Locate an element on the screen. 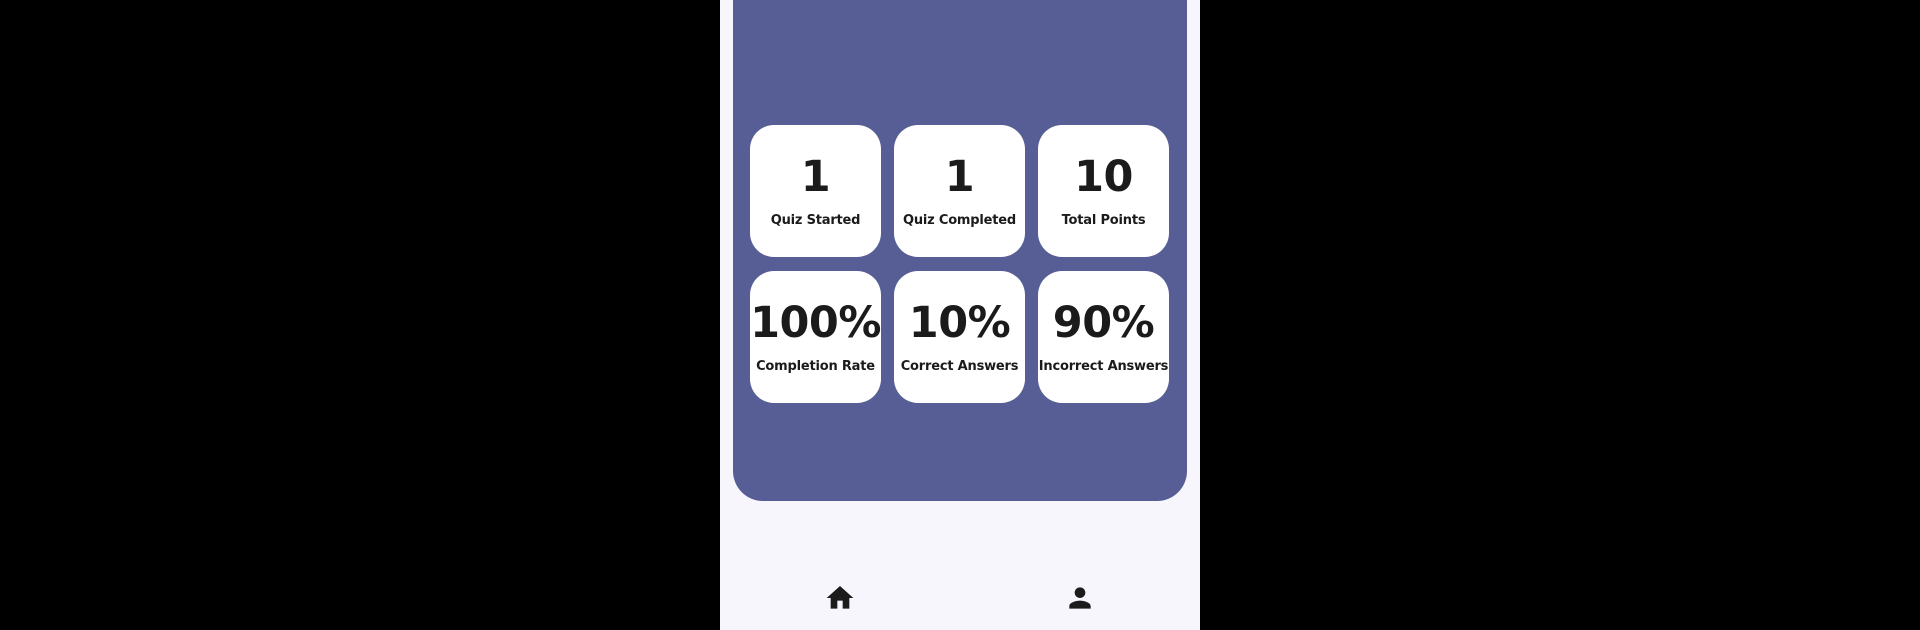 The height and width of the screenshot is (630, 1920). stat-label: Correct Answers is located at coordinates (959, 366).